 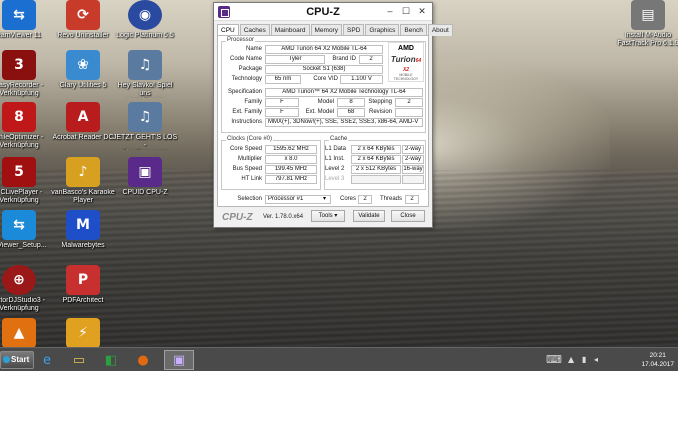 I want to click on revo-uninstaller-icon: ⟳, so click(x=83, y=15).